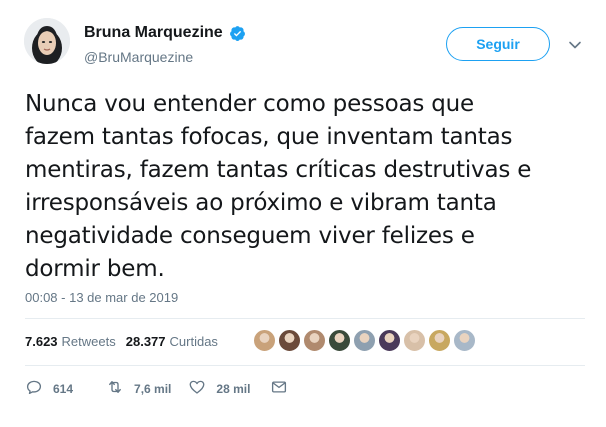 This screenshot has width=606, height=427. I want to click on direct-message-button, so click(279, 388).